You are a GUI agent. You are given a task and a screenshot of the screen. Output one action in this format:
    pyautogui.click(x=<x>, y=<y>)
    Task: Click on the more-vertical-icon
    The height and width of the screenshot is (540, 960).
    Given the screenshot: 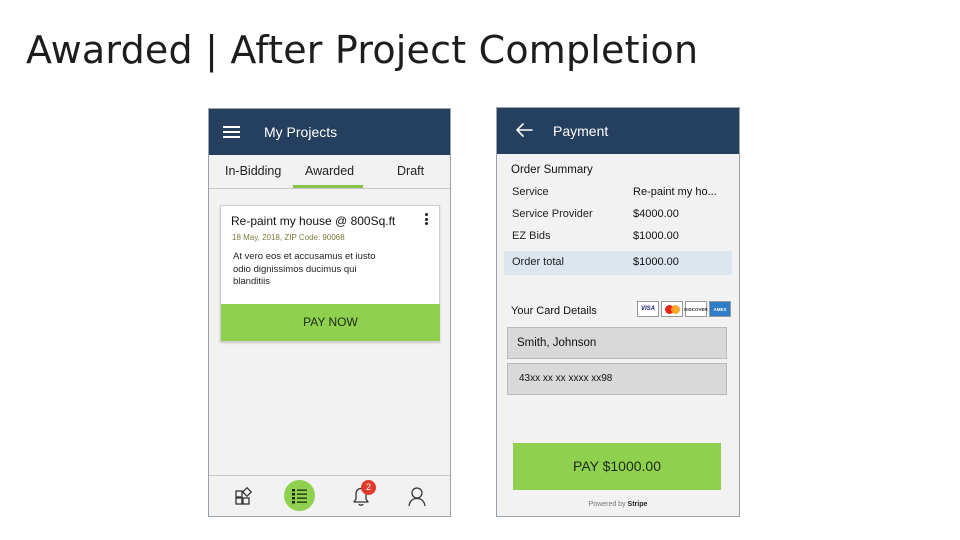 What is the action you would take?
    pyautogui.click(x=426, y=220)
    